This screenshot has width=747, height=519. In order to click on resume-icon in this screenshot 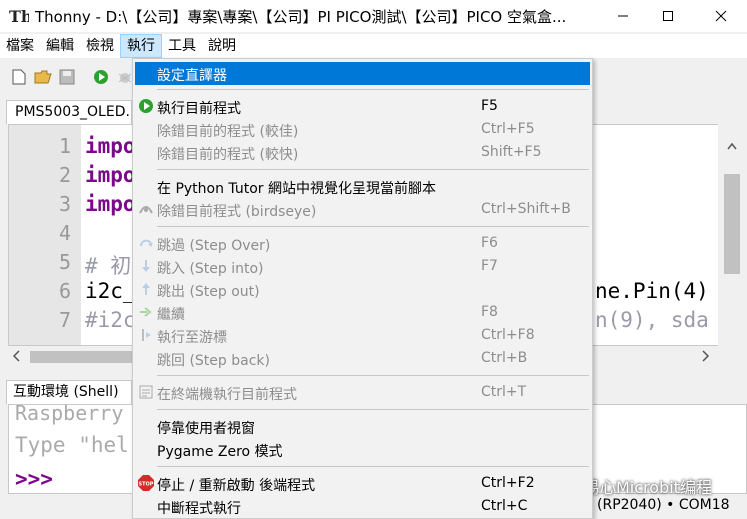, I will do `click(146, 312)`.